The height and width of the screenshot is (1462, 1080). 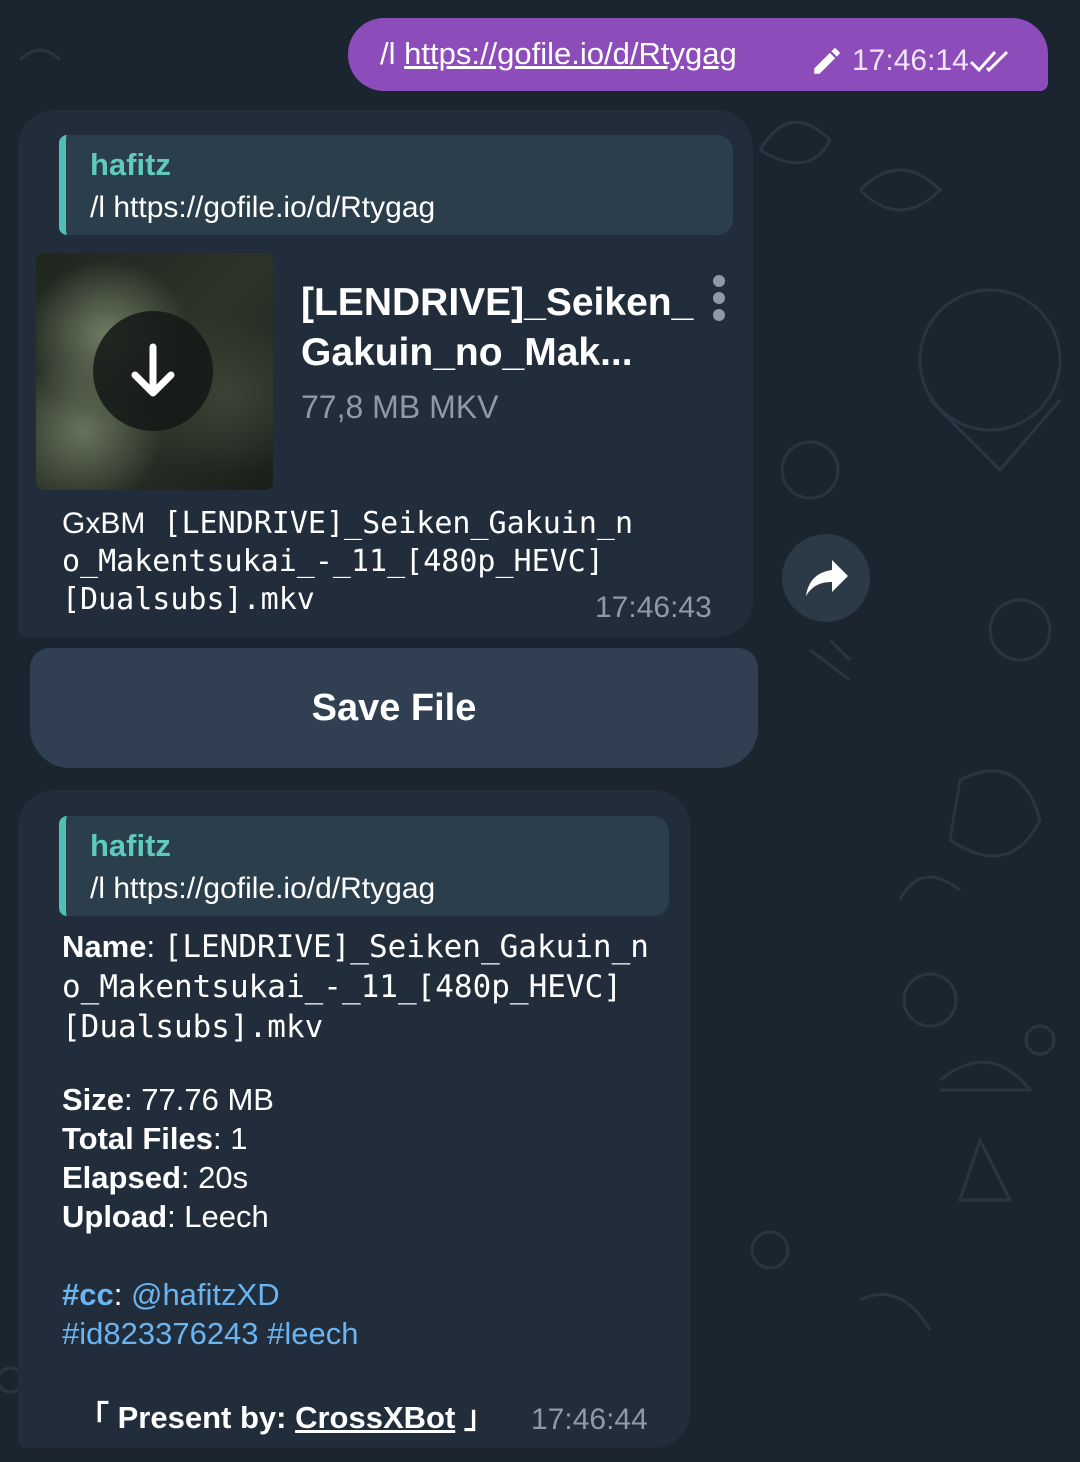 What do you see at coordinates (188, 599) in the screenshot?
I see `caption-line-3: [Dualsubs].mkv` at bounding box center [188, 599].